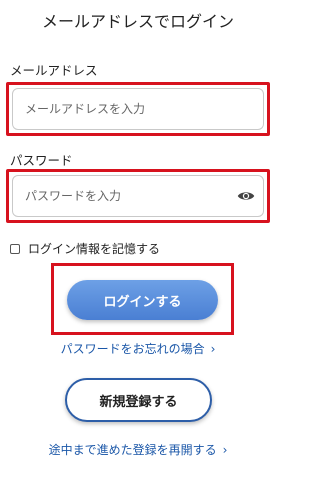 The height and width of the screenshot is (493, 320). What do you see at coordinates (132, 450) in the screenshot?
I see `resume-registration-label: 途中まで進めた登録を再開する` at bounding box center [132, 450].